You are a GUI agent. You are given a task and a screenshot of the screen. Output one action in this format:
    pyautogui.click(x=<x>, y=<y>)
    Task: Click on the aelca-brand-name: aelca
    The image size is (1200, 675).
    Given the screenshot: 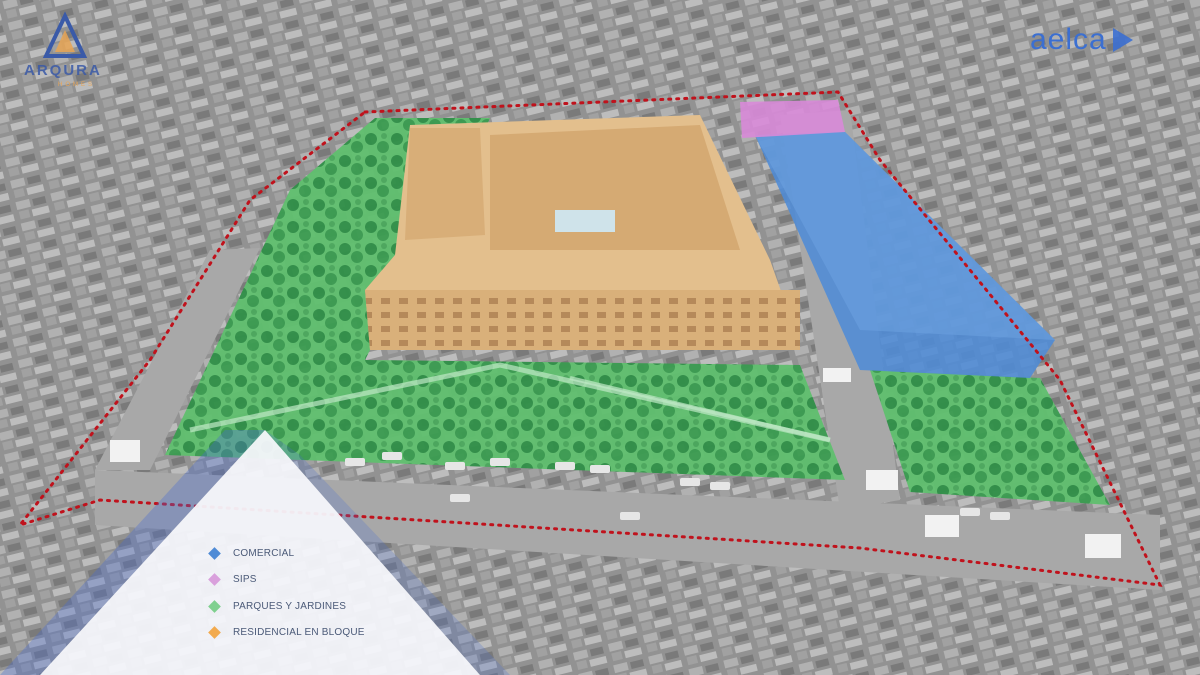 What is the action you would take?
    pyautogui.click(x=1068, y=39)
    